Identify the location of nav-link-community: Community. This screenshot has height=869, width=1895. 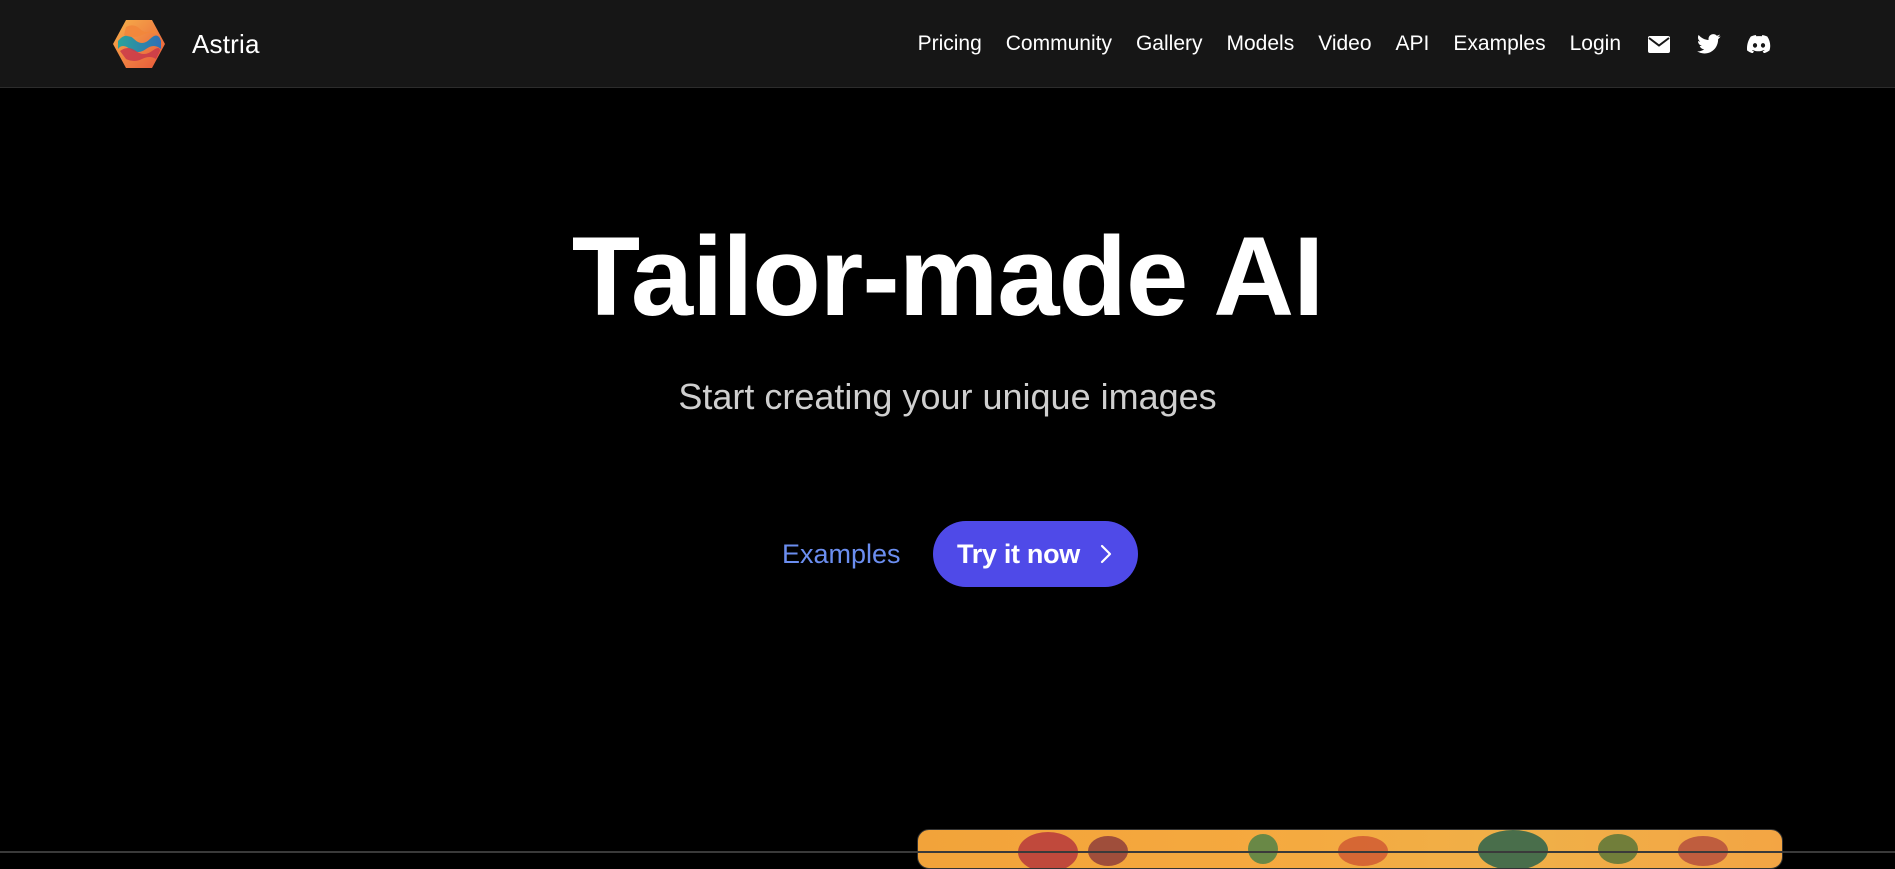
(1059, 44).